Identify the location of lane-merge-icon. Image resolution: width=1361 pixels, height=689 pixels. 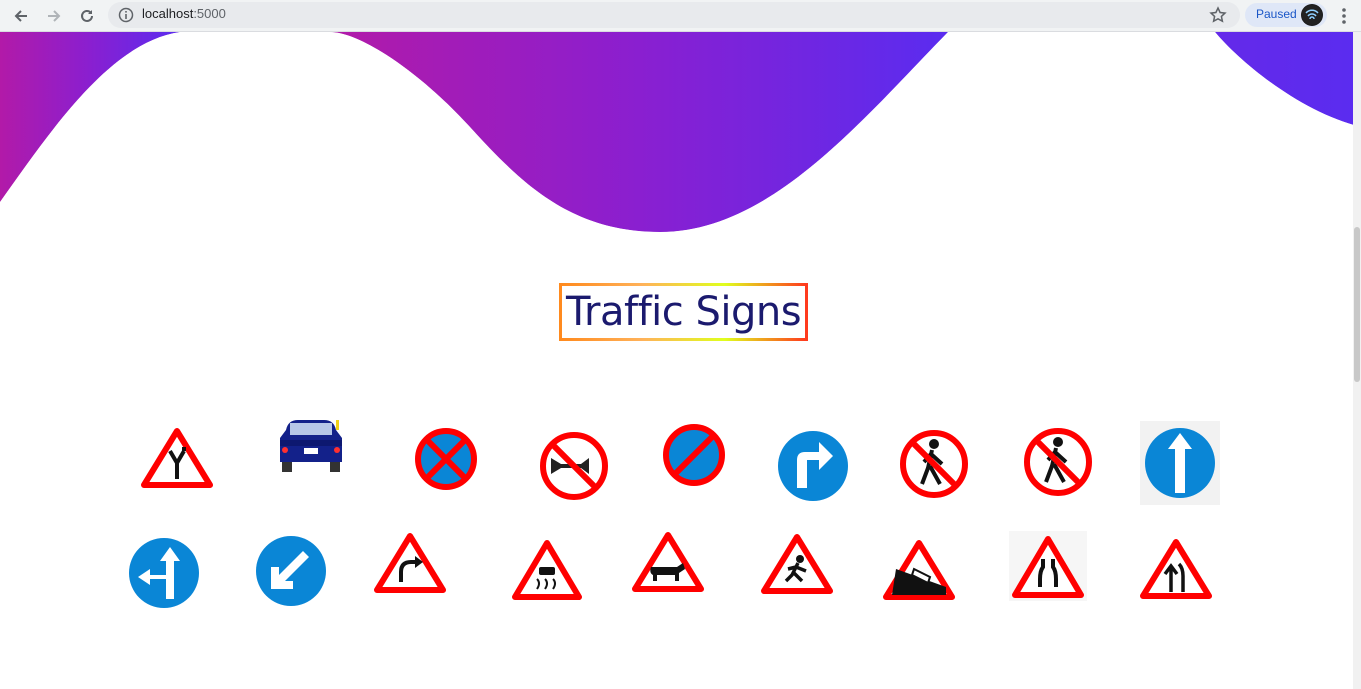
(1176, 569).